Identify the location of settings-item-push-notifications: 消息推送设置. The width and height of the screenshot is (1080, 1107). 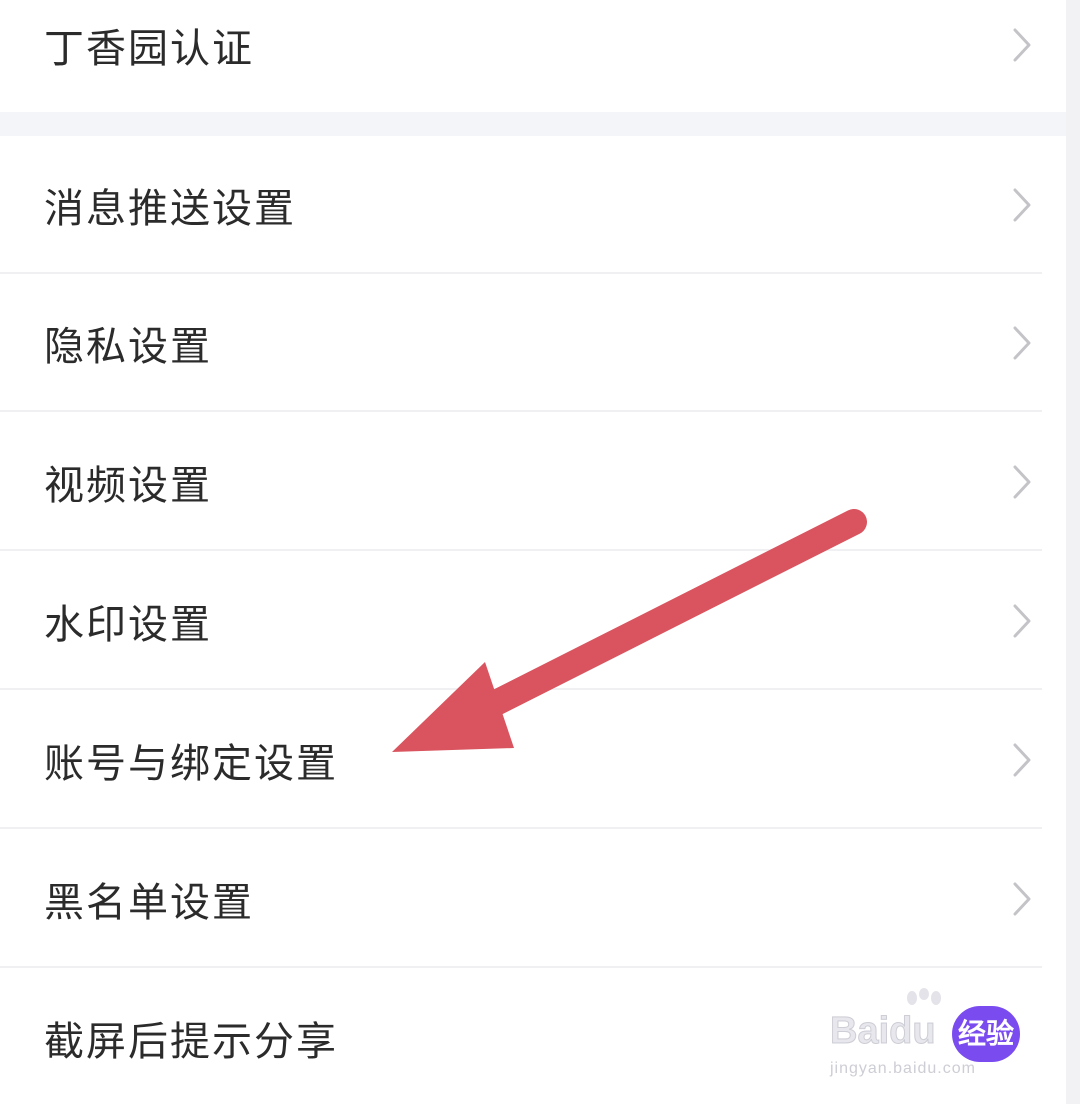
(533, 205).